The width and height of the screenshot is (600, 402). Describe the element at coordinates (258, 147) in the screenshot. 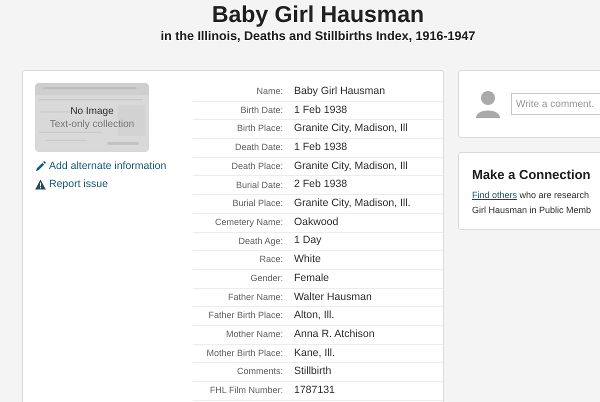

I see `field-label: Death Date:` at that location.